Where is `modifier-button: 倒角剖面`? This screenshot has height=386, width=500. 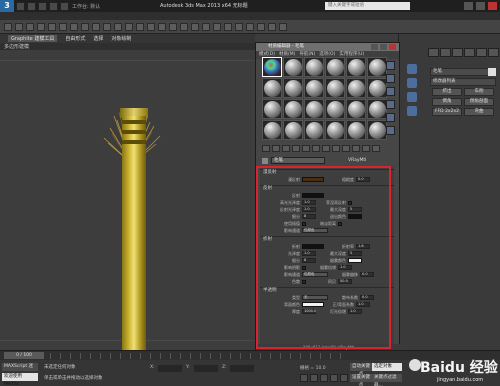
modifier-button: 倒角剖面 is located at coordinates (479, 102).